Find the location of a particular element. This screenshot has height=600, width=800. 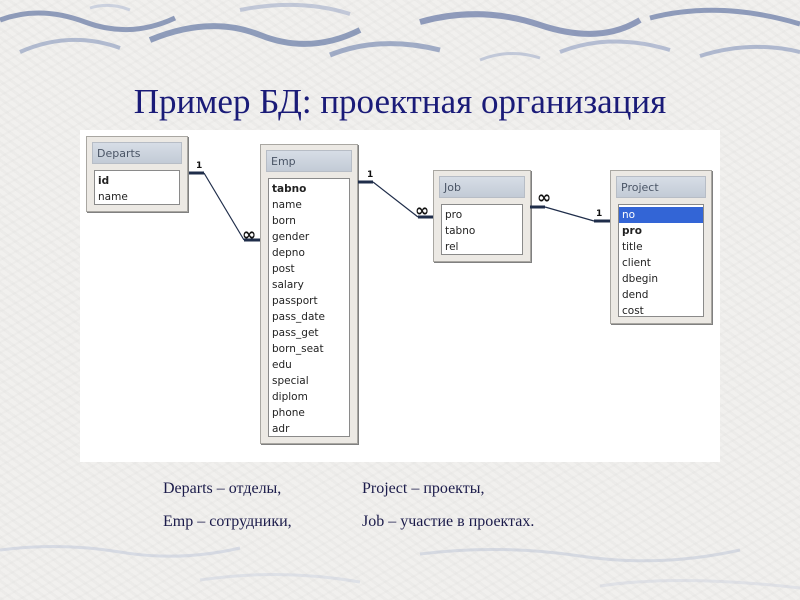

rel-emp-job-line is located at coordinates (395, 199).